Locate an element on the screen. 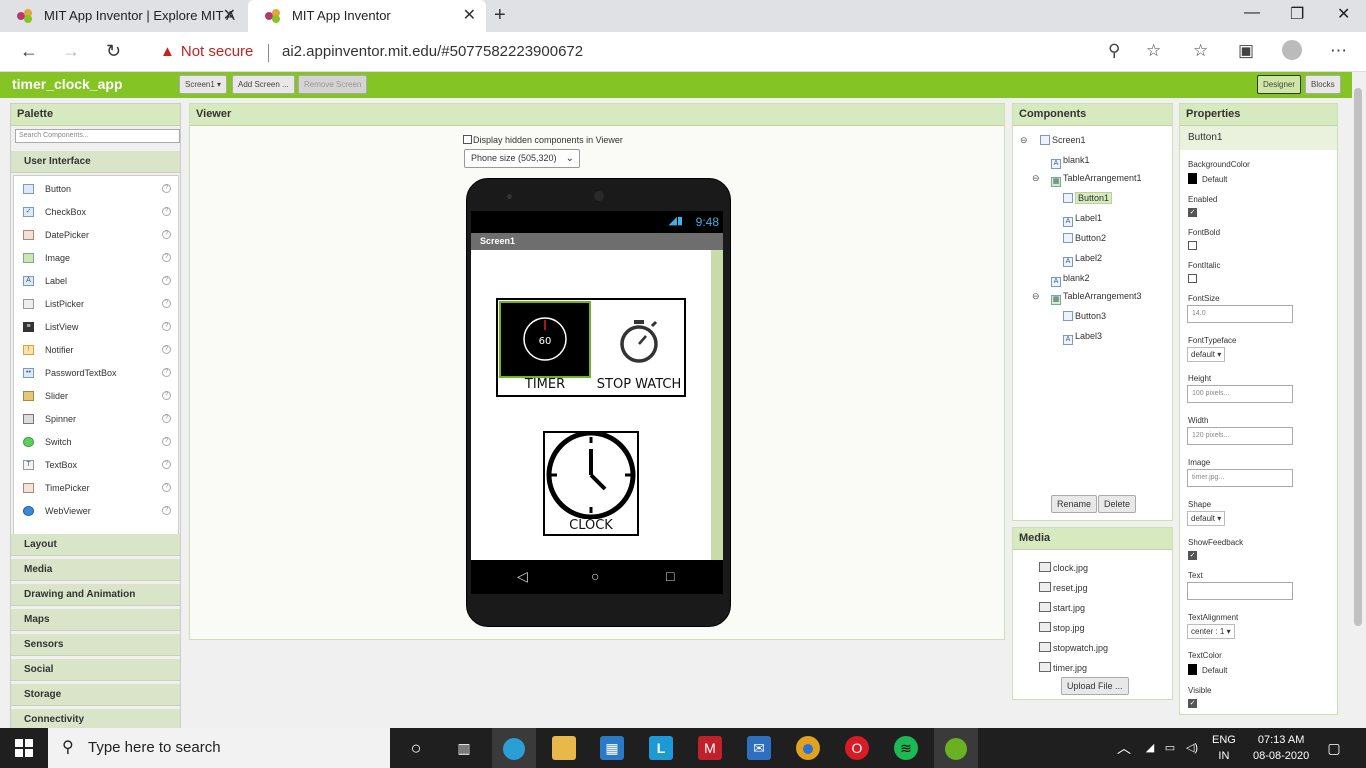 The height and width of the screenshot is (768, 1366). palette-item-listpicker: ListPicker? is located at coordinates (96, 304).